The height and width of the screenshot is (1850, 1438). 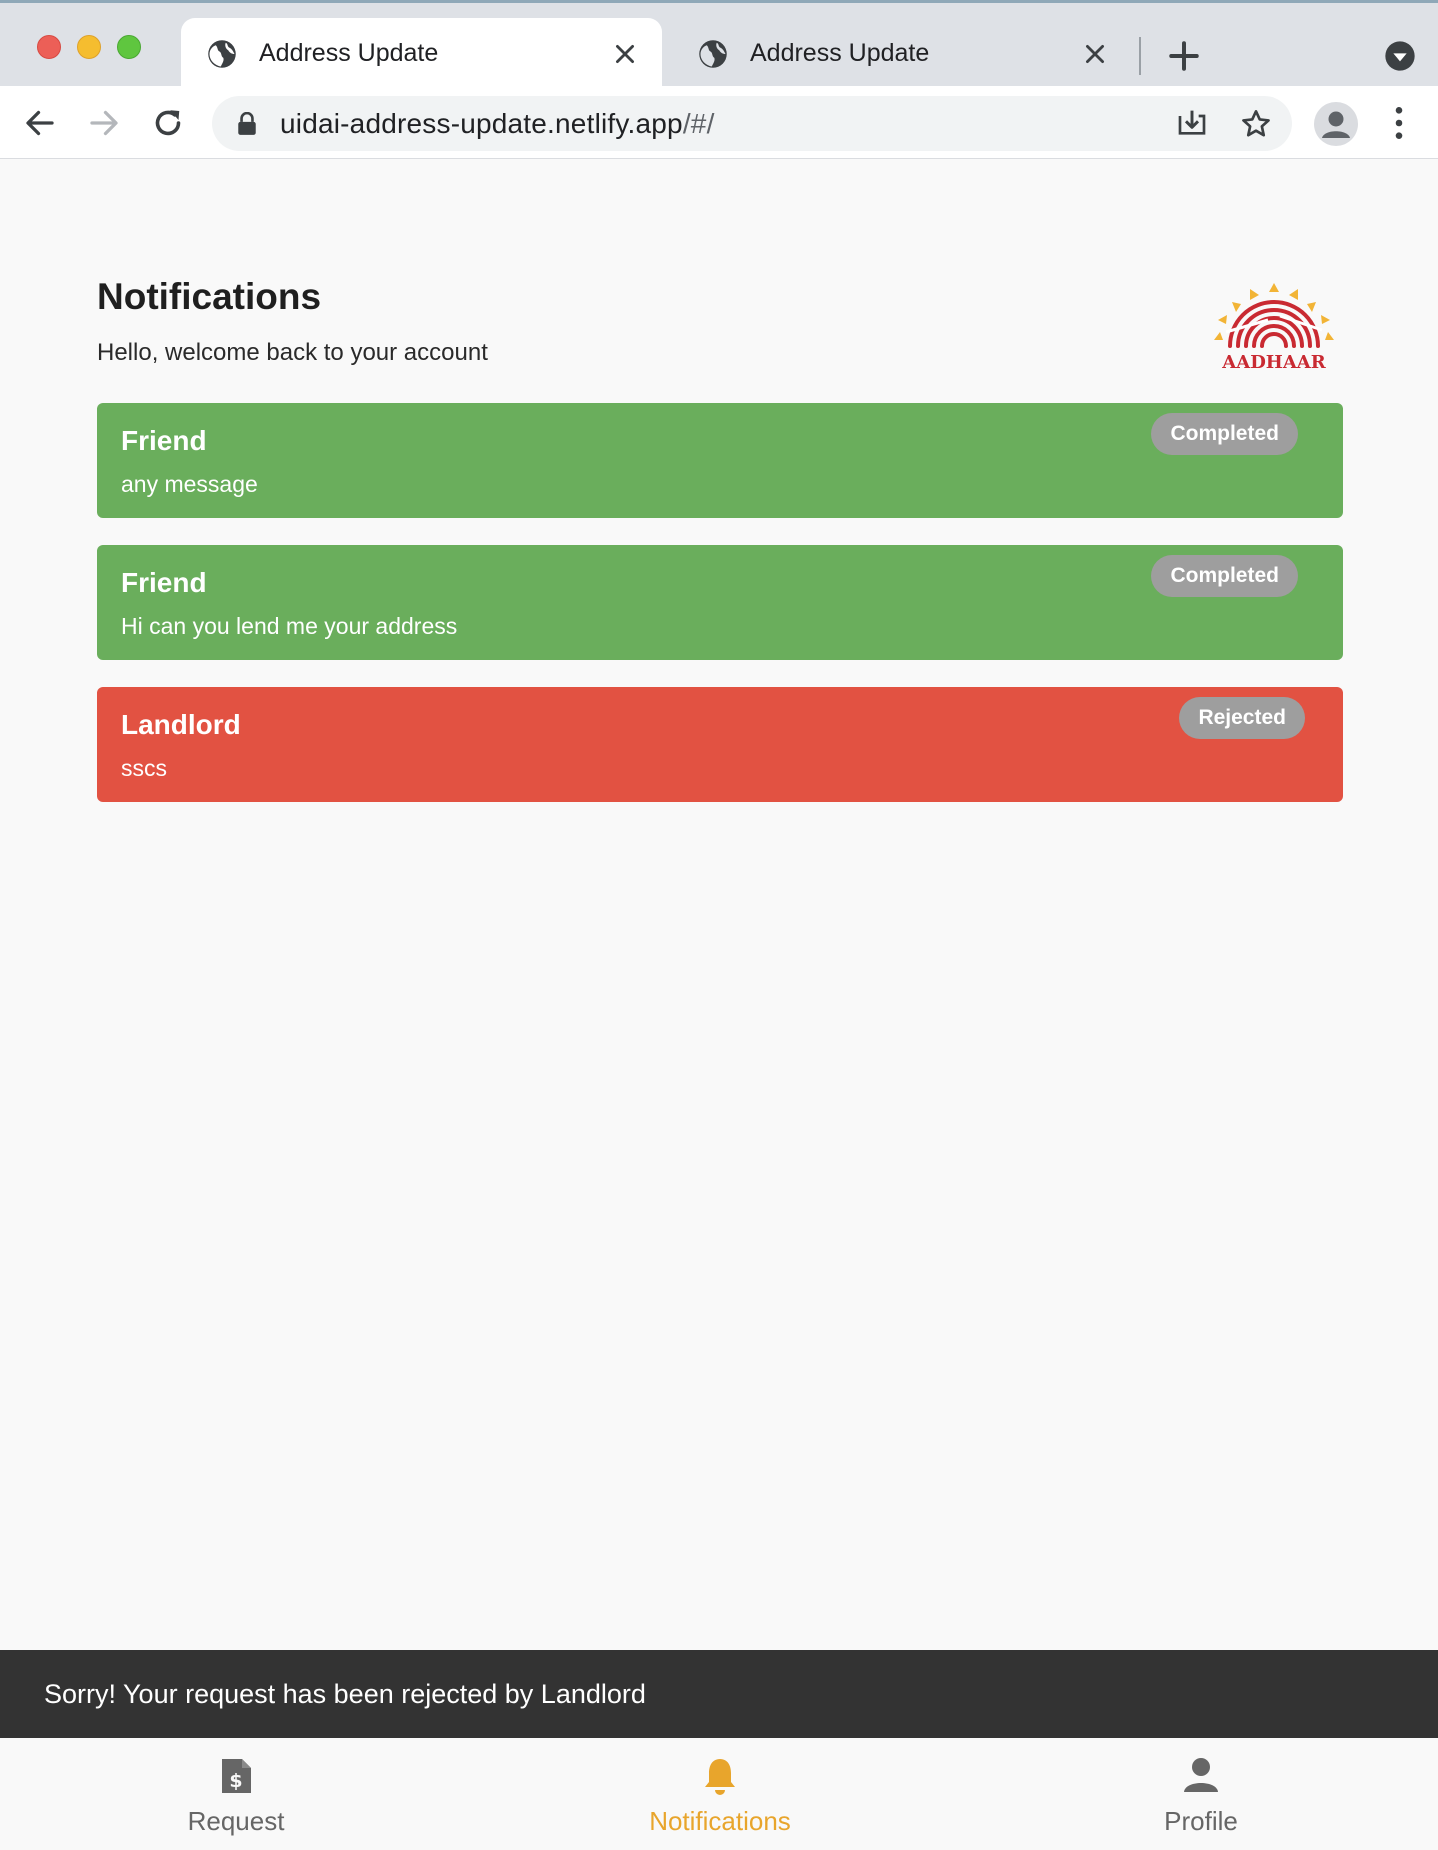 I want to click on nav-label: Notifications, so click(x=720, y=1821).